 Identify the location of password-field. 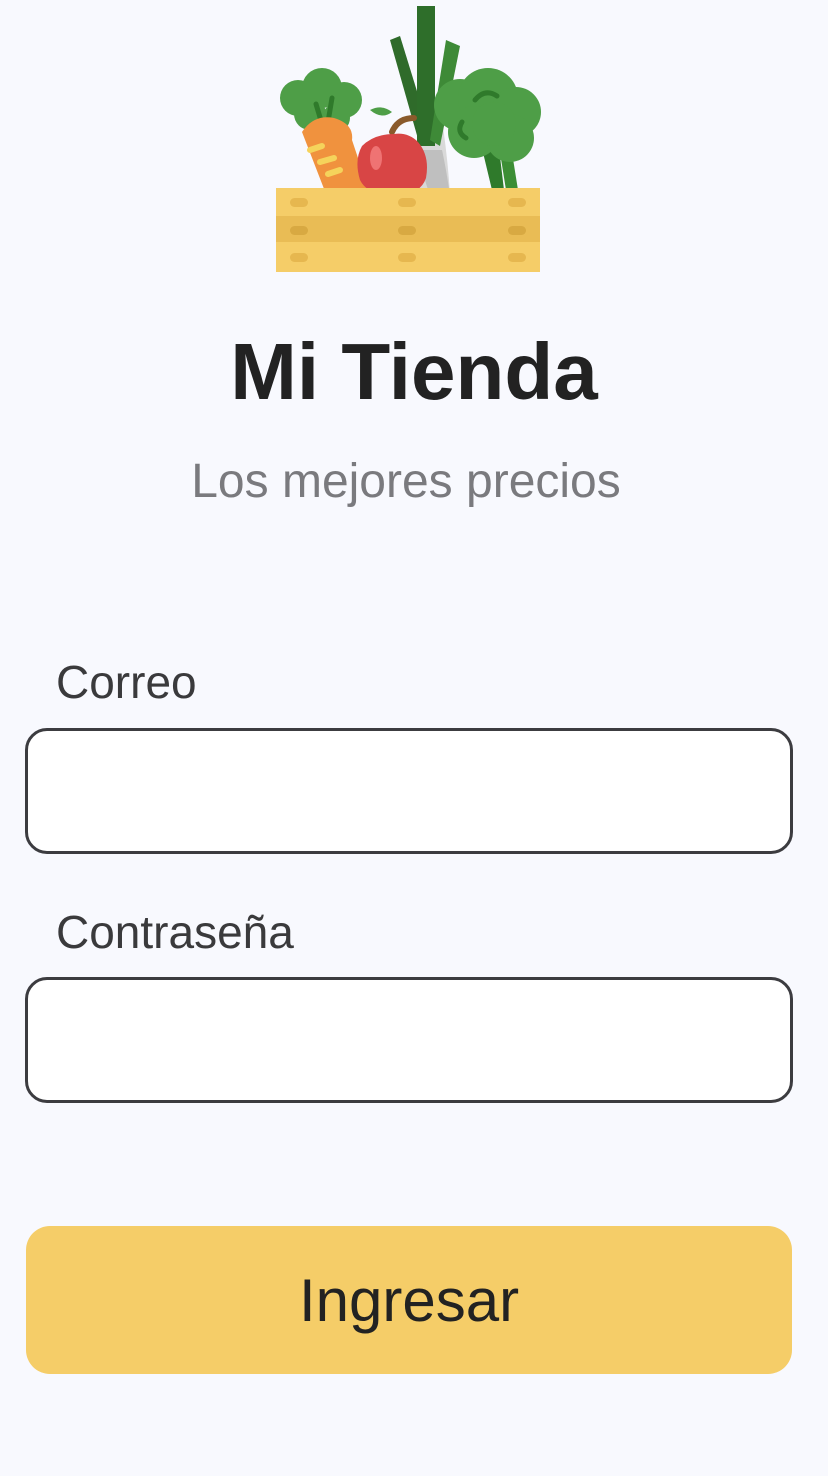
(409, 1040).